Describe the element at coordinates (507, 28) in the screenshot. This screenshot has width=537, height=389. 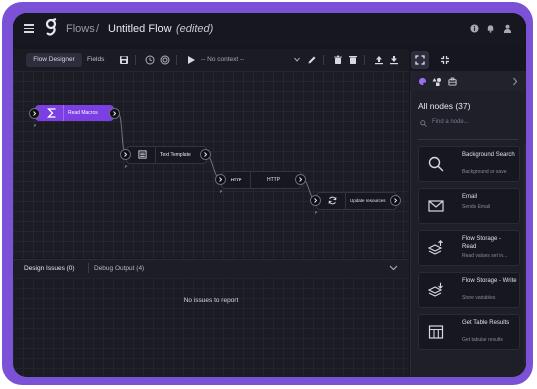
I see `user-icon` at that location.